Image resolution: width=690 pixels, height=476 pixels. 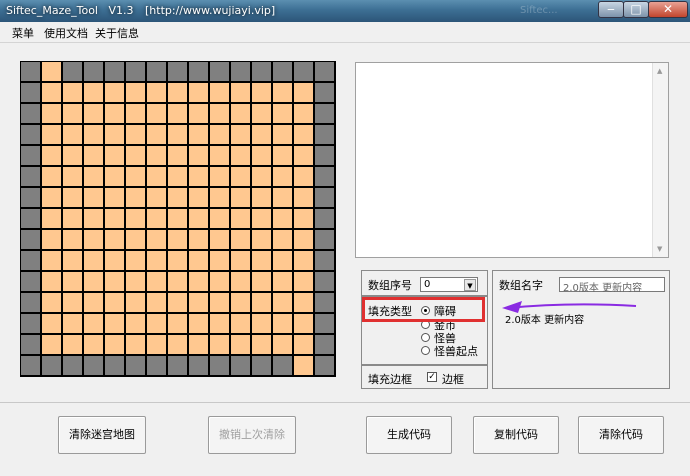 What do you see at coordinates (117, 33) in the screenshot?
I see `menu-item-about: 关于信息` at bounding box center [117, 33].